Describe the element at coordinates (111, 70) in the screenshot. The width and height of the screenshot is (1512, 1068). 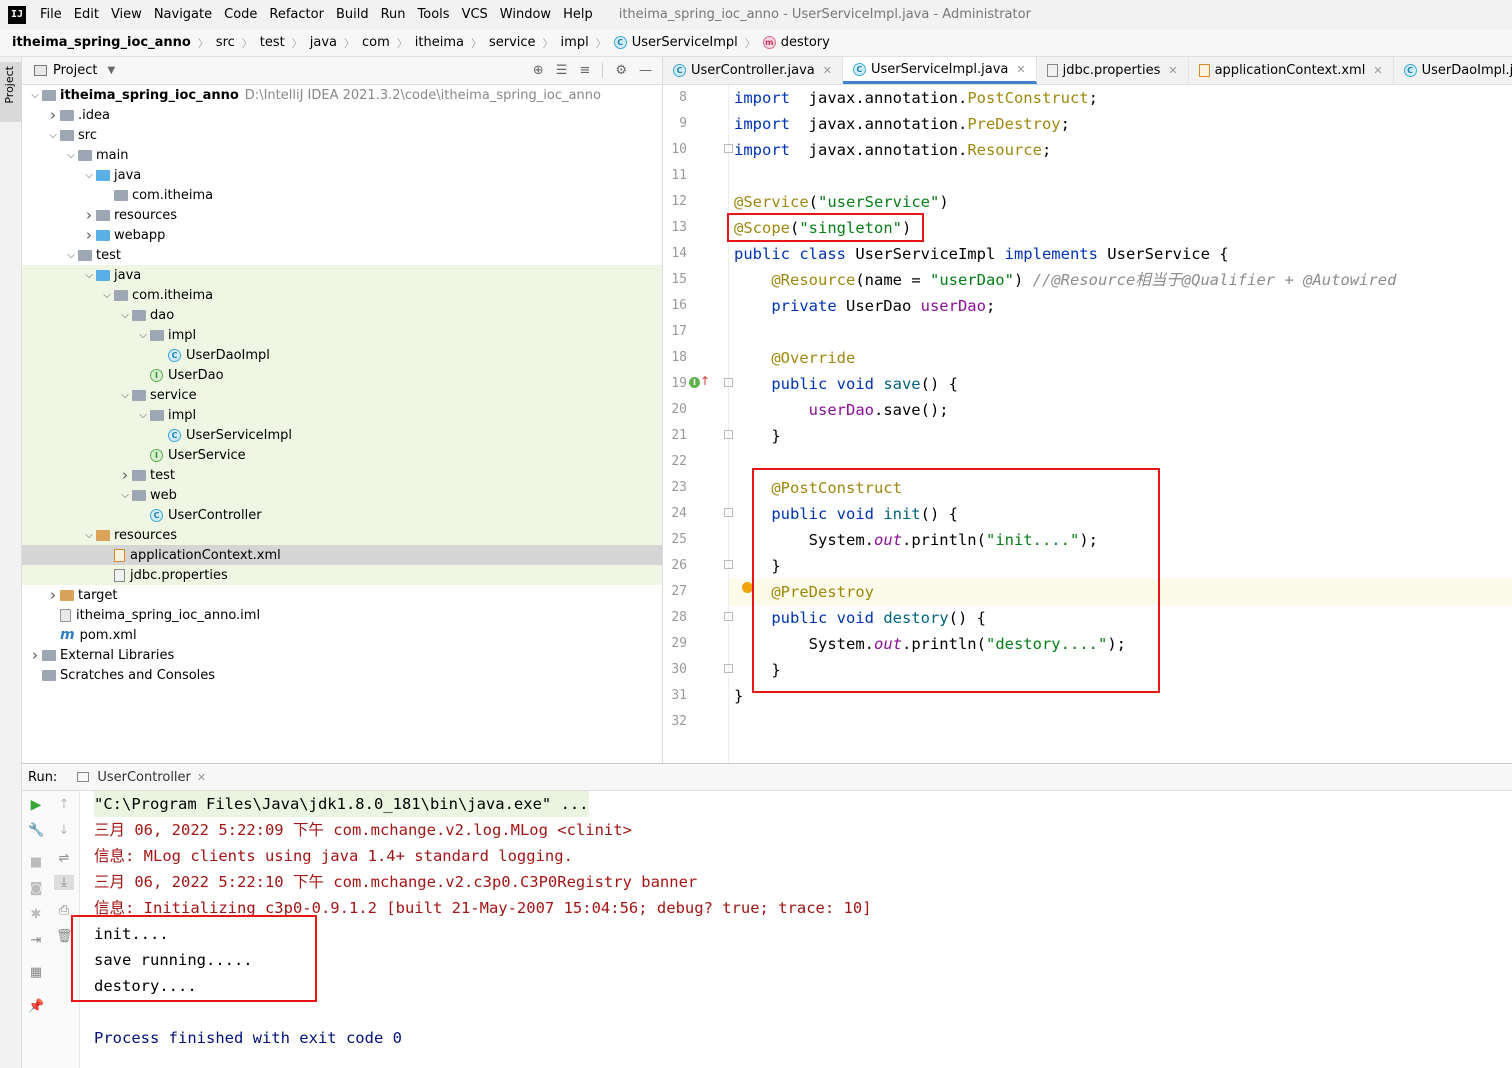
I see `chevron-down-icon: ▼` at that location.